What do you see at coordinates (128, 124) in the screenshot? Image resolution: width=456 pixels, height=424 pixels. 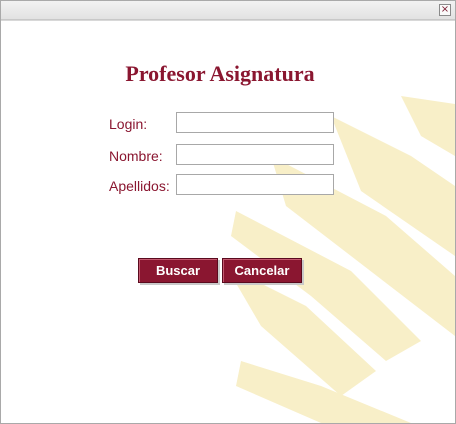 I see `login-label: Login:` at bounding box center [128, 124].